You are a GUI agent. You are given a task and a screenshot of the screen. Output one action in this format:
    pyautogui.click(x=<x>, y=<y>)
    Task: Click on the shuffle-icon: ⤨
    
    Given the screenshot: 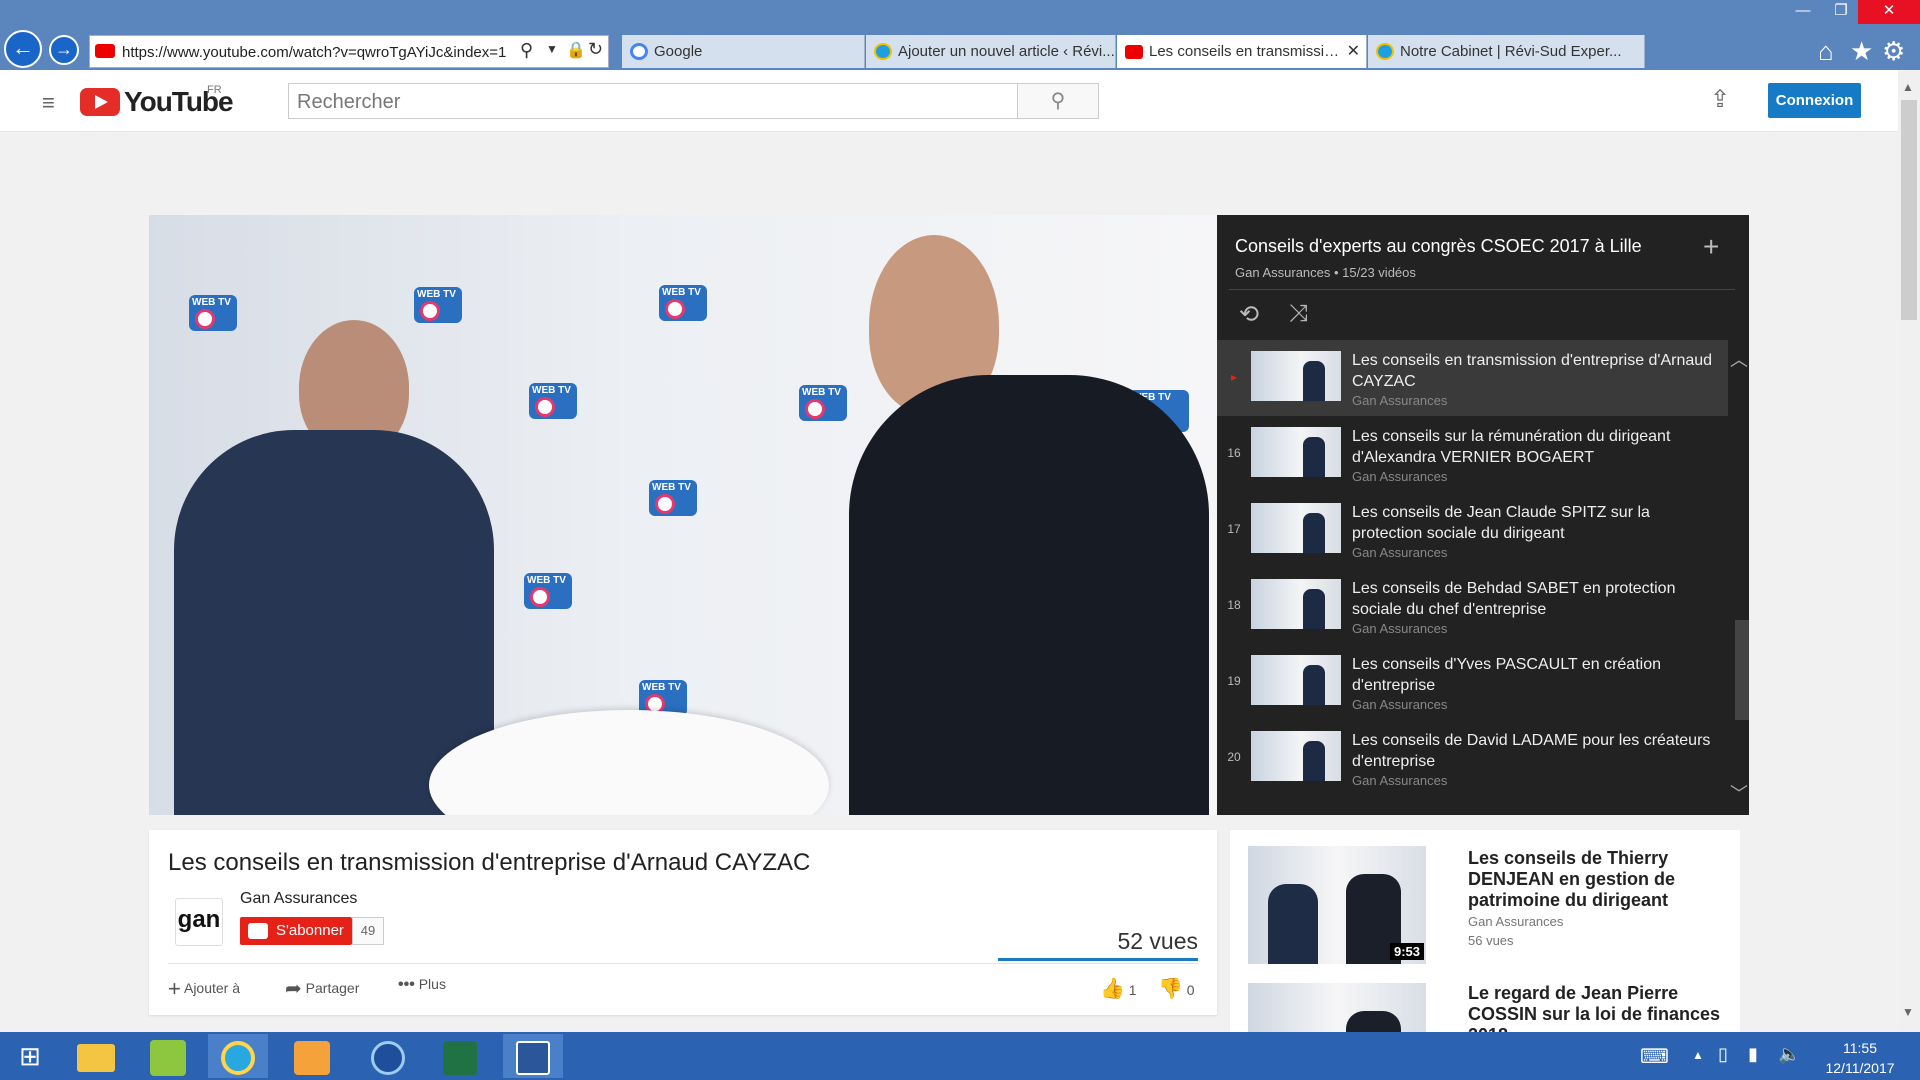 What is the action you would take?
    pyautogui.click(x=1298, y=314)
    